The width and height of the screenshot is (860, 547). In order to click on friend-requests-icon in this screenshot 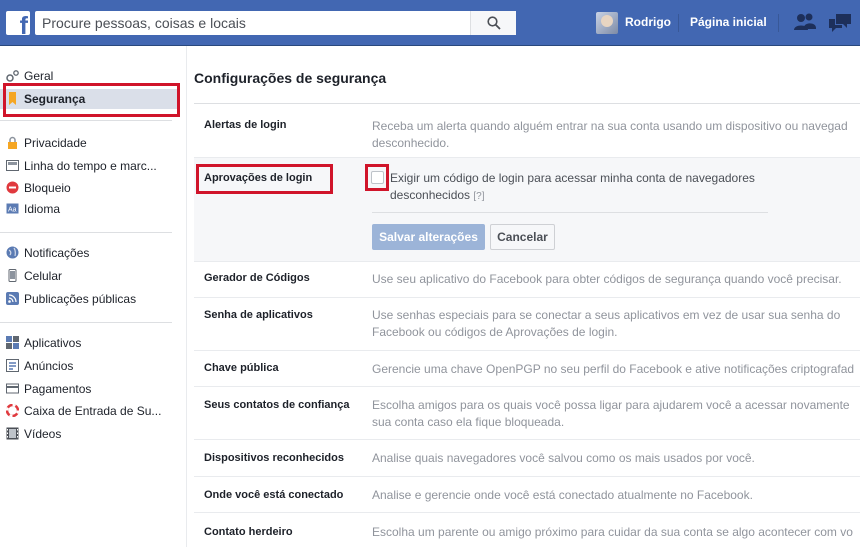, I will do `click(805, 22)`.